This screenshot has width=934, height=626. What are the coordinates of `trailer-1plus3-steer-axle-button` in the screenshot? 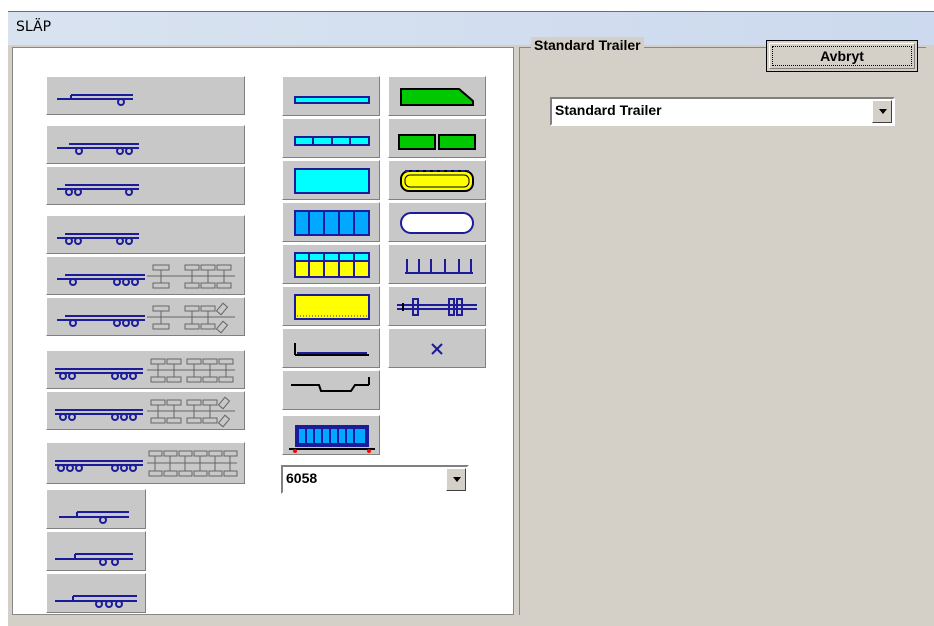 It's located at (145, 316).